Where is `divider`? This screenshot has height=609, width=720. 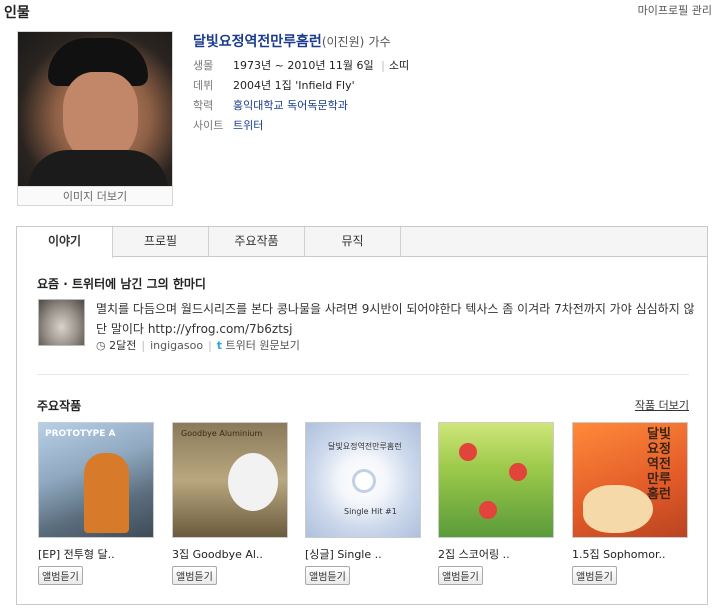 divider is located at coordinates (363, 374).